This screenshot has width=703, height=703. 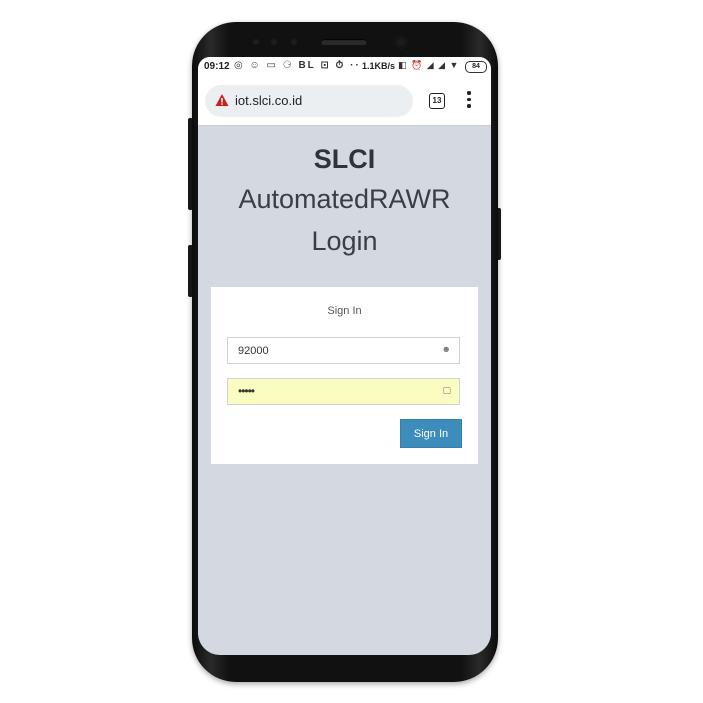 I want to click on top-bezel, so click(x=345, y=43).